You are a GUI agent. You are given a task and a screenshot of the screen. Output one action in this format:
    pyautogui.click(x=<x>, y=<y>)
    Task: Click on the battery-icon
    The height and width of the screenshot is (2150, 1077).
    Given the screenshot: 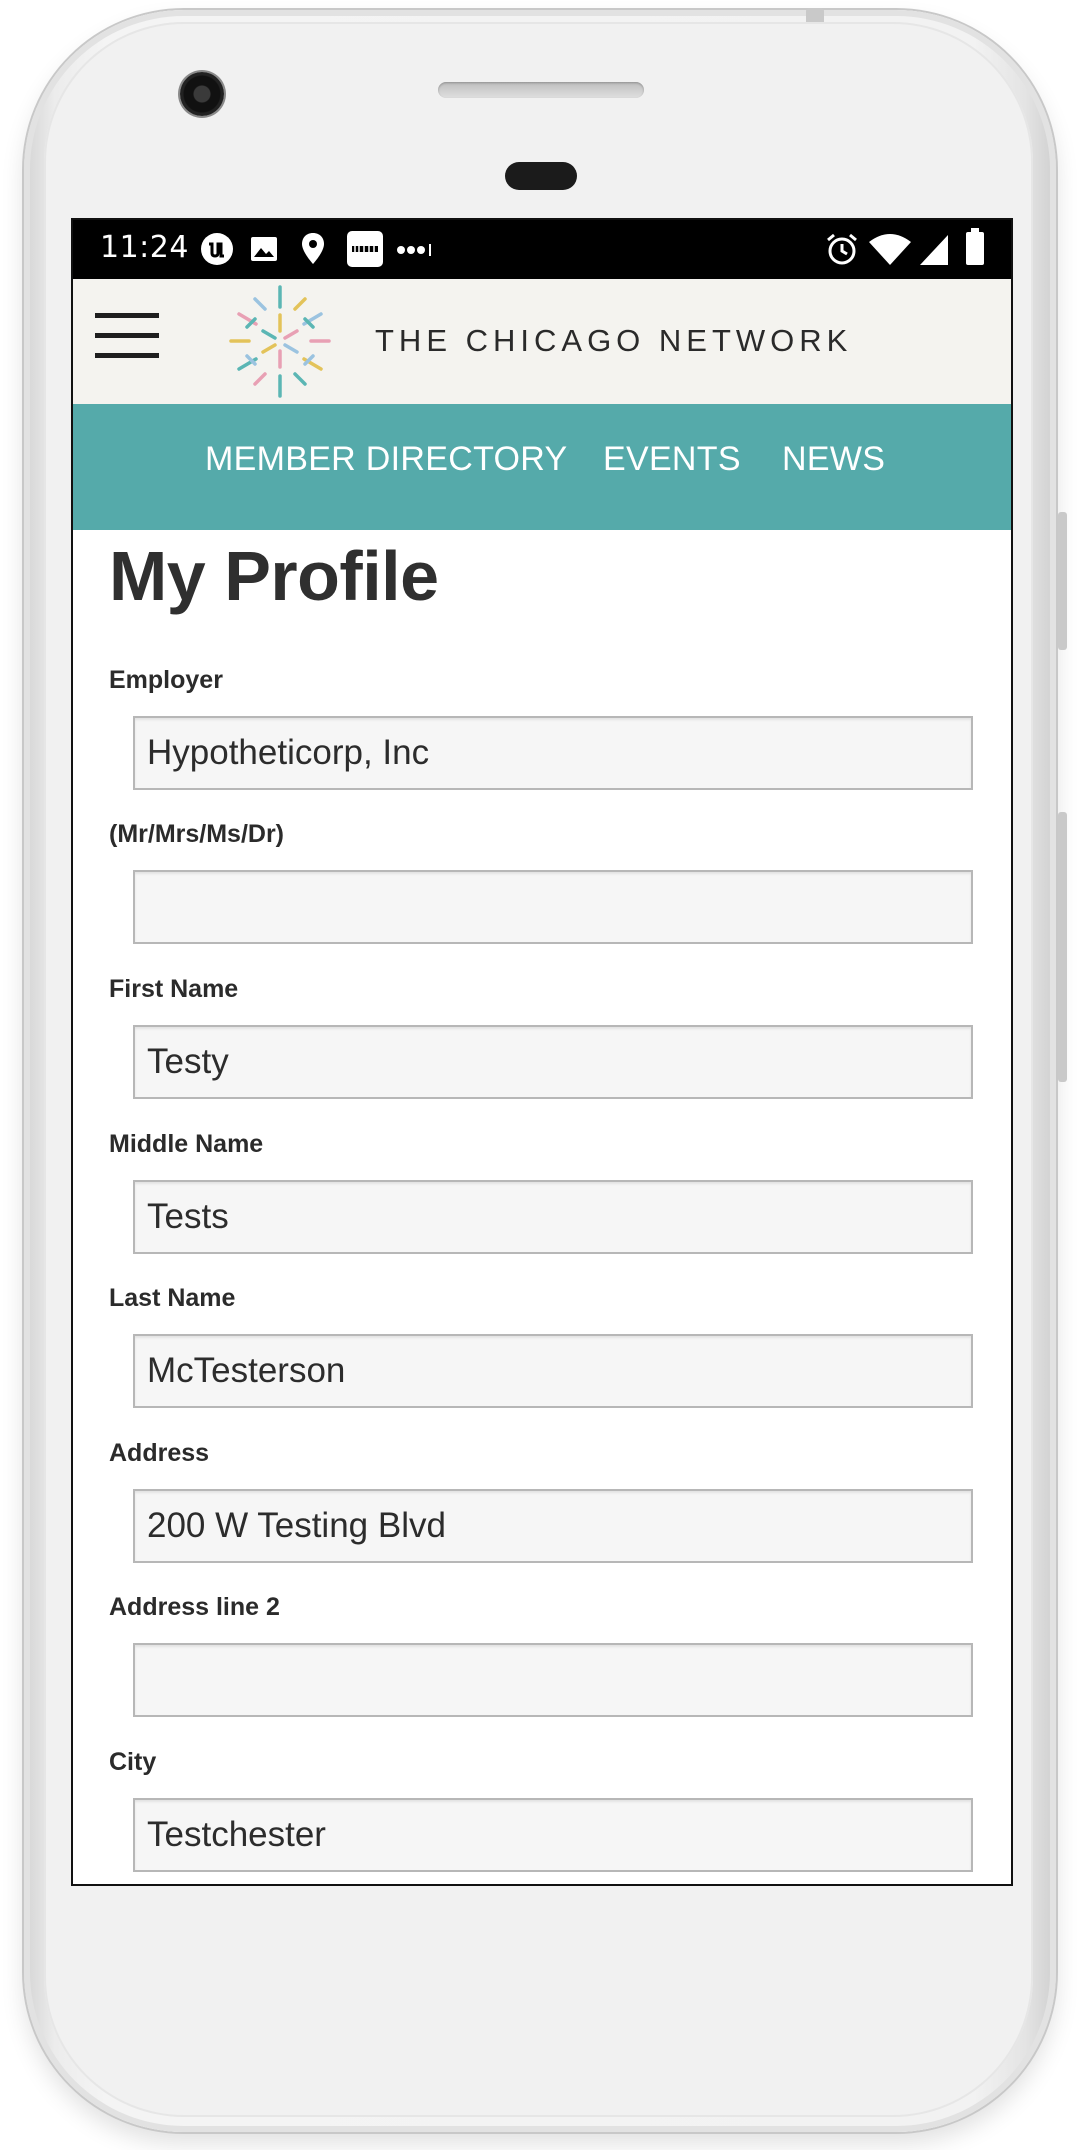 What is the action you would take?
    pyautogui.click(x=975, y=246)
    